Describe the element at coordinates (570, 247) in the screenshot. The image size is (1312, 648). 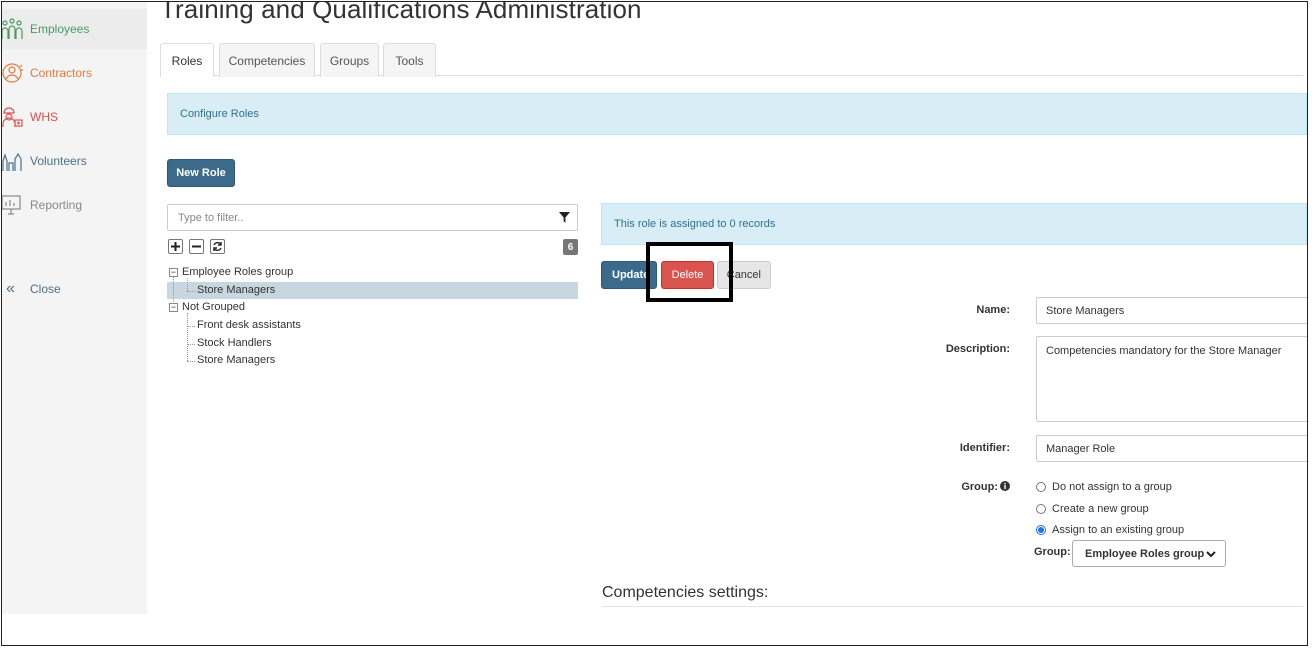
I see `record-count-badge: 6` at that location.